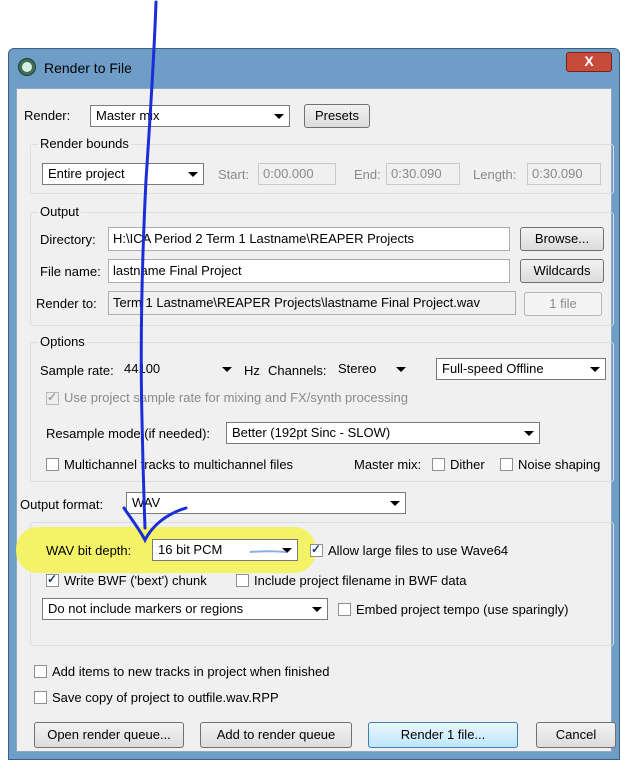 This screenshot has width=634, height=769. What do you see at coordinates (268, 551) in the screenshot?
I see `pen-underline-mark` at bounding box center [268, 551].